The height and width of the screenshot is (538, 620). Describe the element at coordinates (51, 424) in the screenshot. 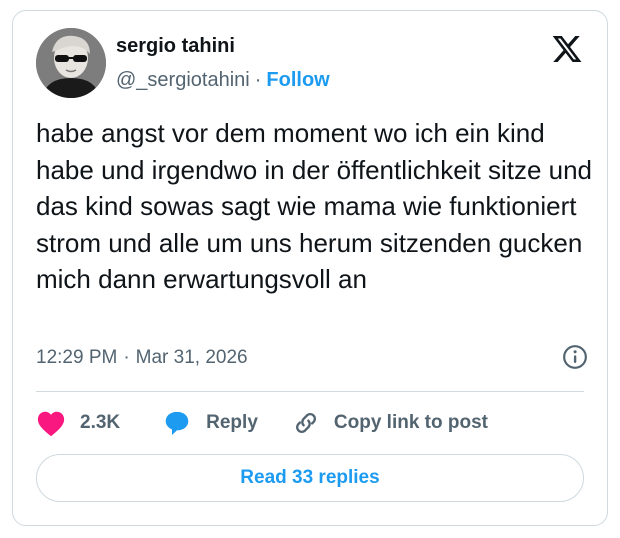

I see `heart-icon` at that location.